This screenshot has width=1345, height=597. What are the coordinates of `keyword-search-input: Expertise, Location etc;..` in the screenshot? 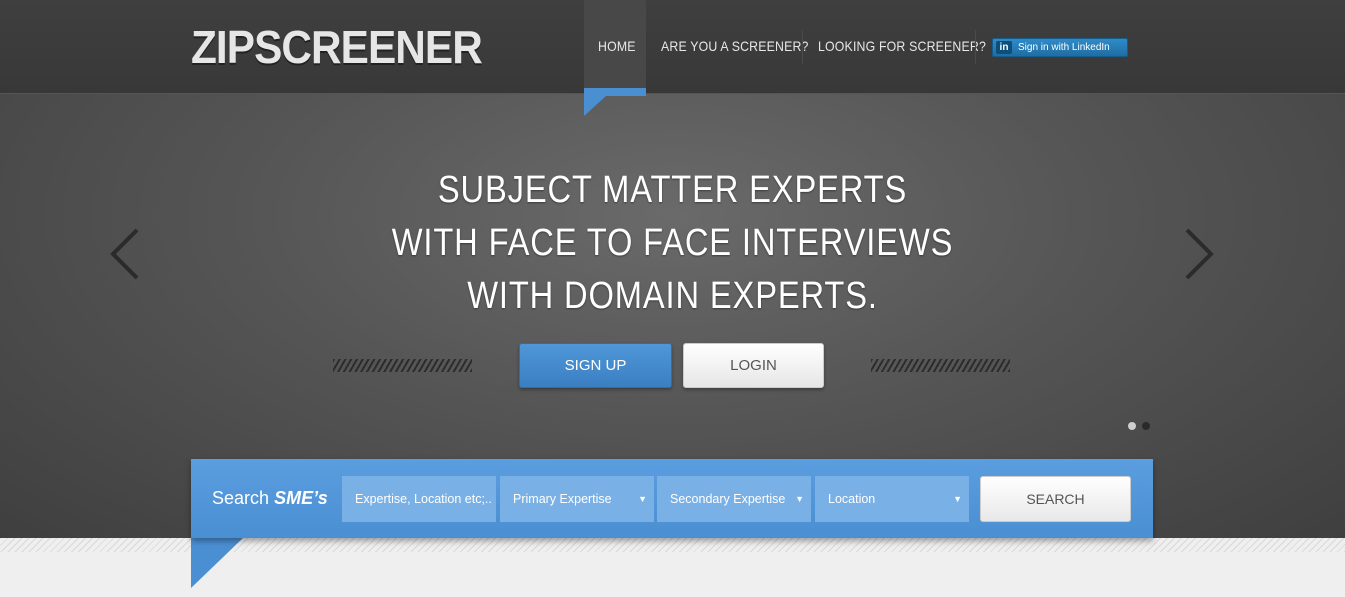 It's located at (419, 499).